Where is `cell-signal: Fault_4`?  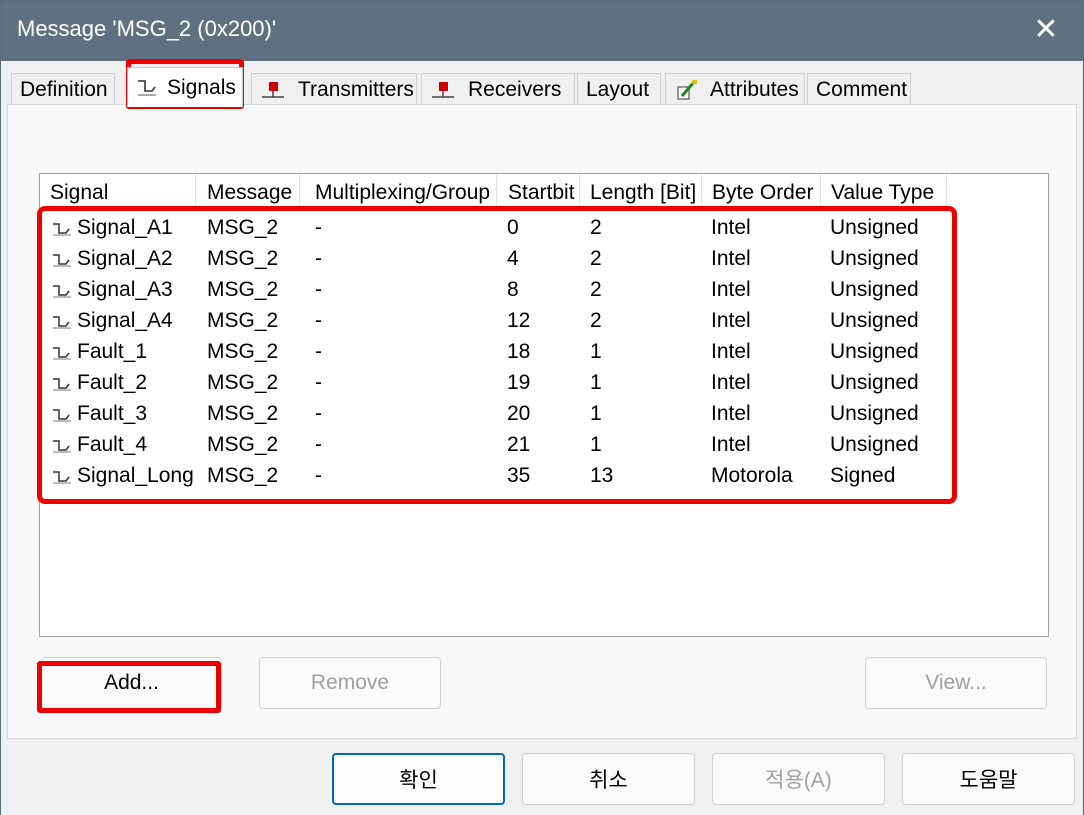 cell-signal: Fault_4 is located at coordinates (112, 444).